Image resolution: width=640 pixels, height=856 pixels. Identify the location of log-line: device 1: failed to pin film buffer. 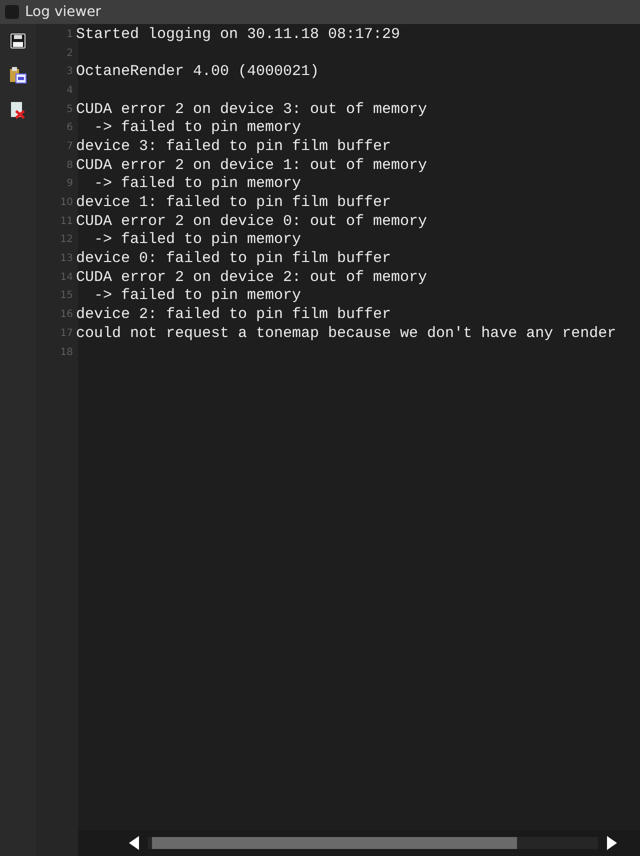
(234, 203).